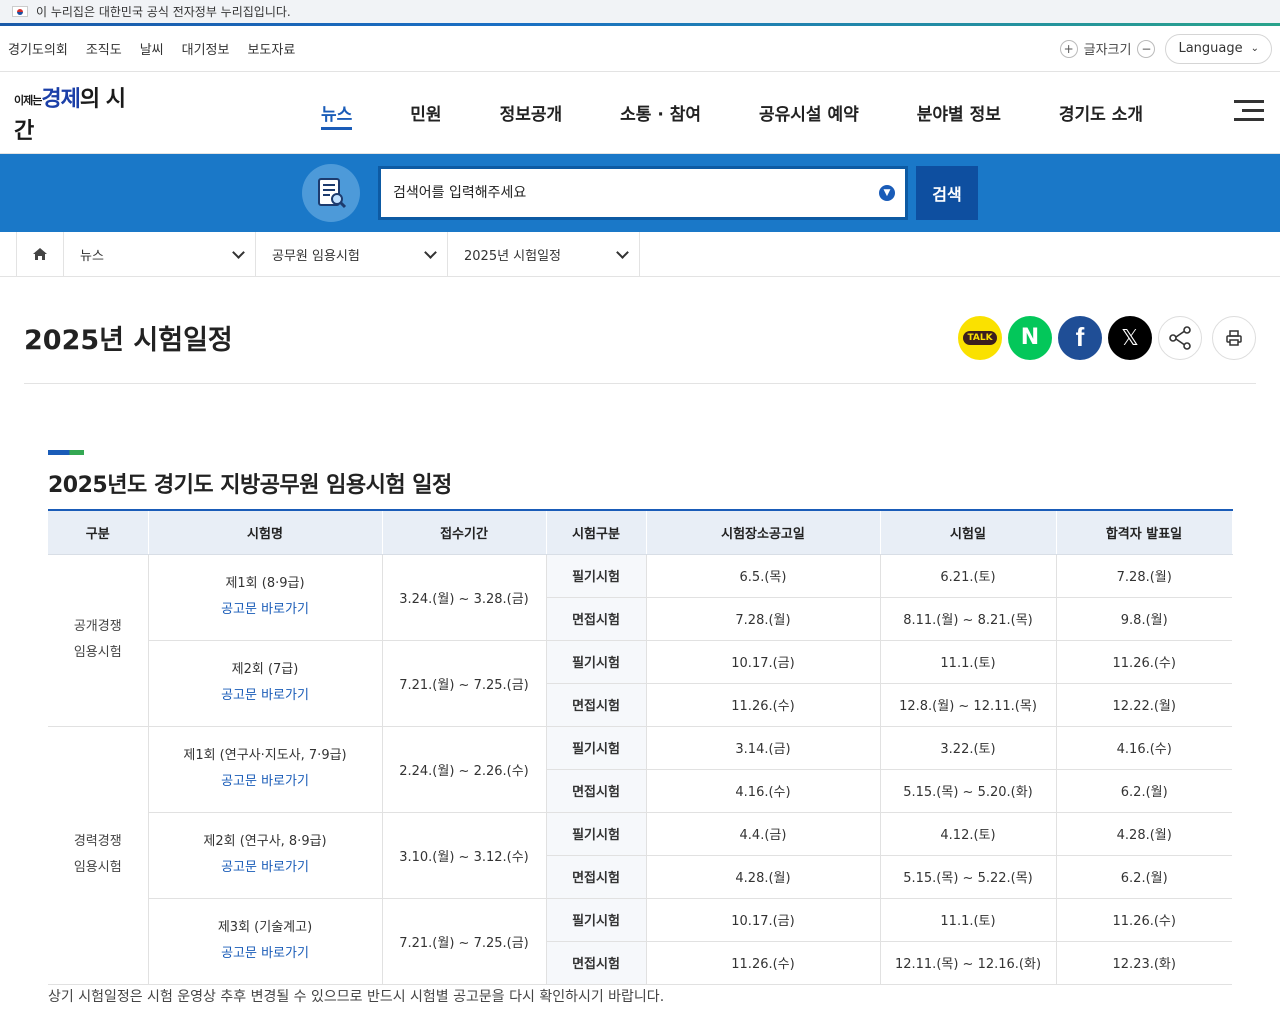  I want to click on date-cell: 5.15.(목) ~ 5.20.(화), so click(968, 791).